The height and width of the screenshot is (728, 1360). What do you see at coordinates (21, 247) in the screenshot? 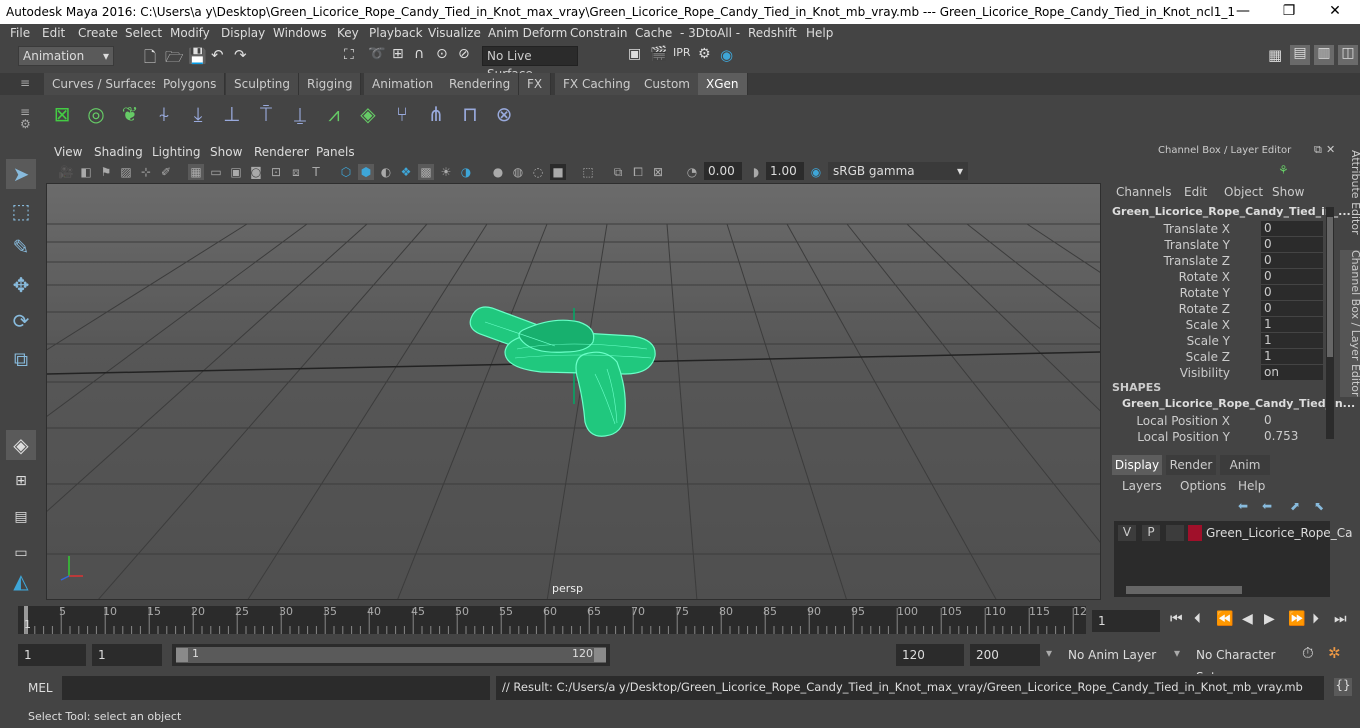
I see `paint-select-icon: ✎` at bounding box center [21, 247].